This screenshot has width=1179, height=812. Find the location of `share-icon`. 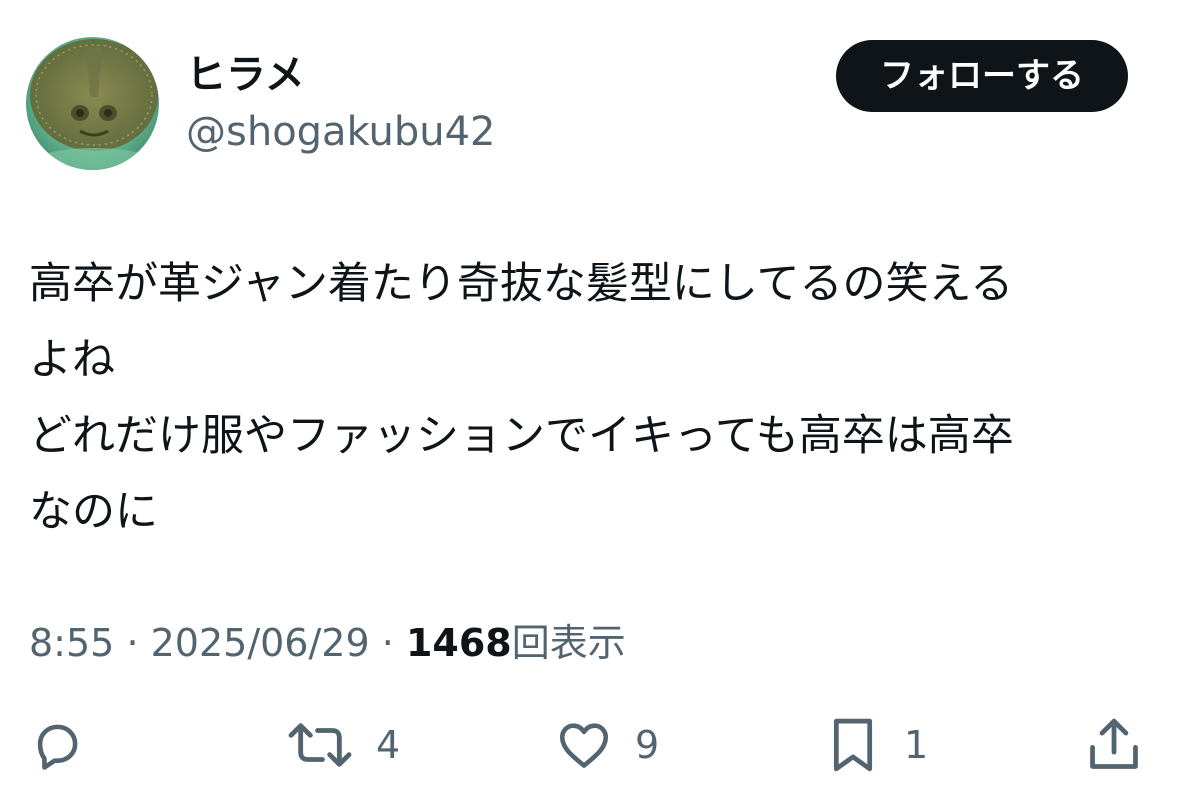

share-icon is located at coordinates (1114, 743).